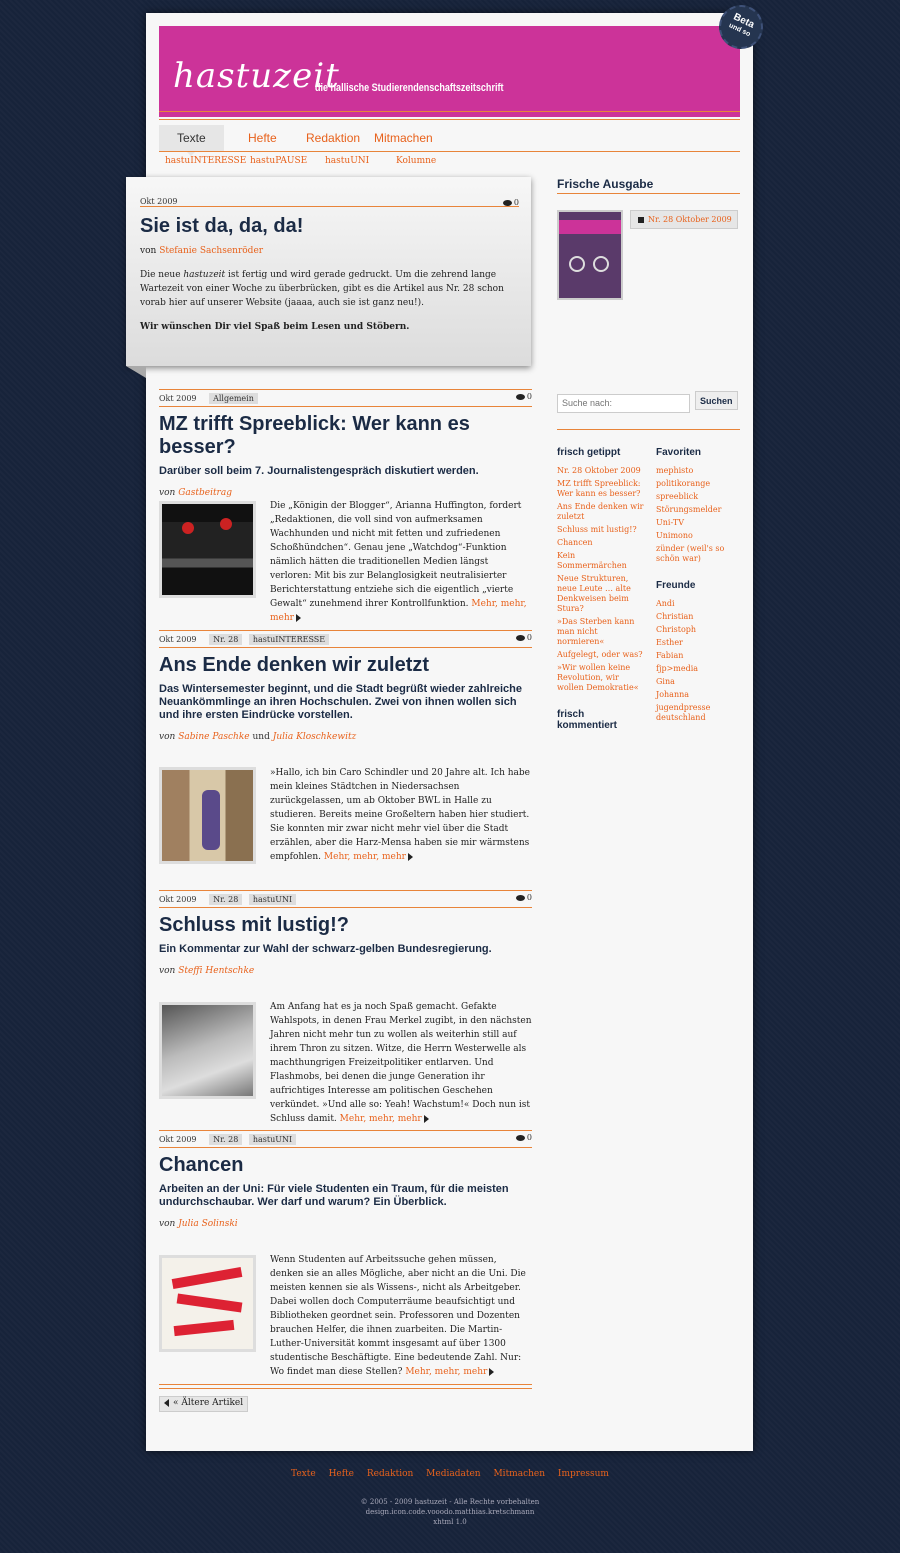 The height and width of the screenshot is (1553, 900). What do you see at coordinates (602, 543) in the screenshot?
I see `fresh-link: Chancen` at bounding box center [602, 543].